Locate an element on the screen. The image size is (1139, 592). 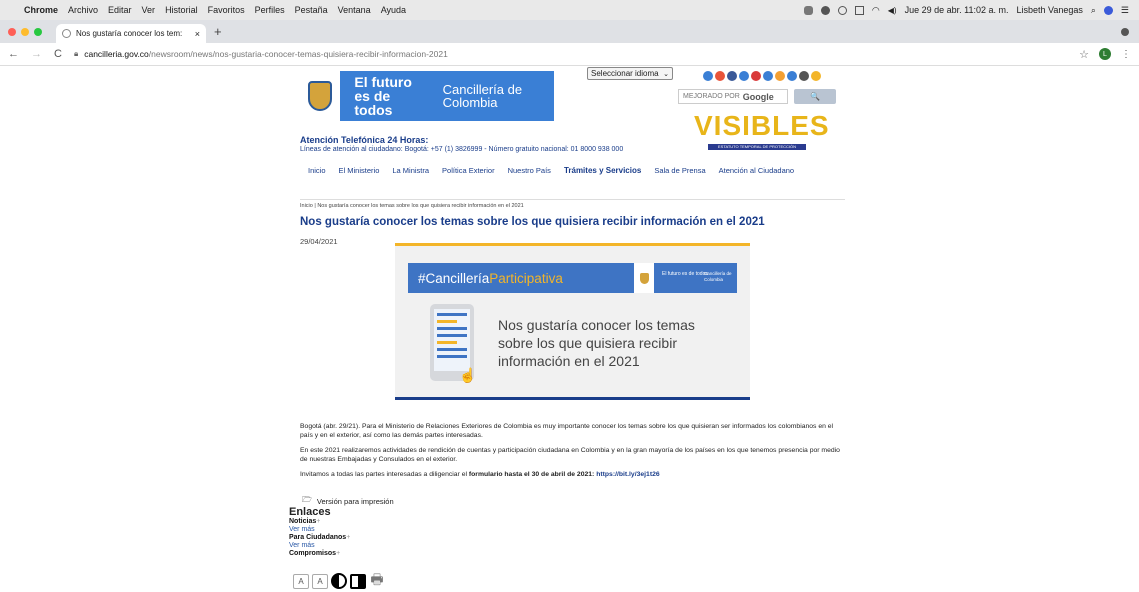
tab-search-icon is located at coordinates (1125, 31).